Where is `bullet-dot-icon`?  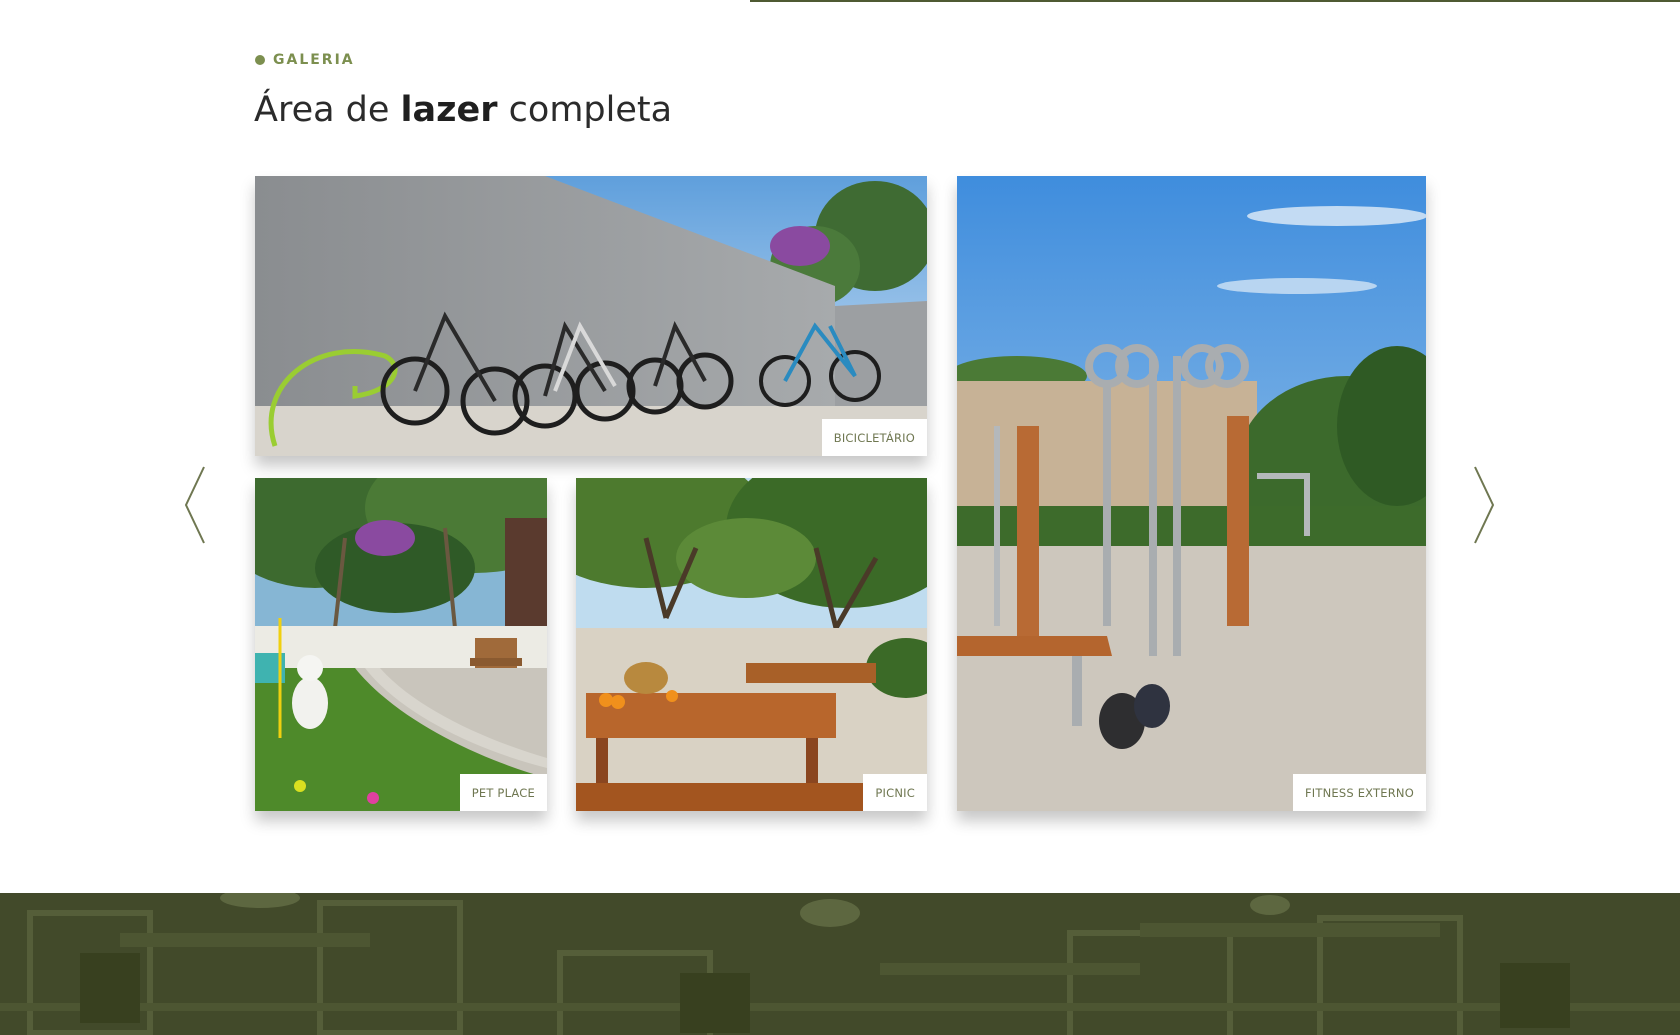 bullet-dot-icon is located at coordinates (260, 60).